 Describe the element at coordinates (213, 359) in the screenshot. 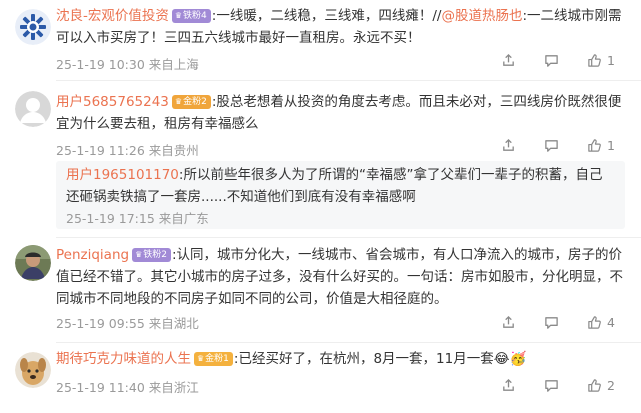

I see `fan-badge: ♛金粉1` at that location.